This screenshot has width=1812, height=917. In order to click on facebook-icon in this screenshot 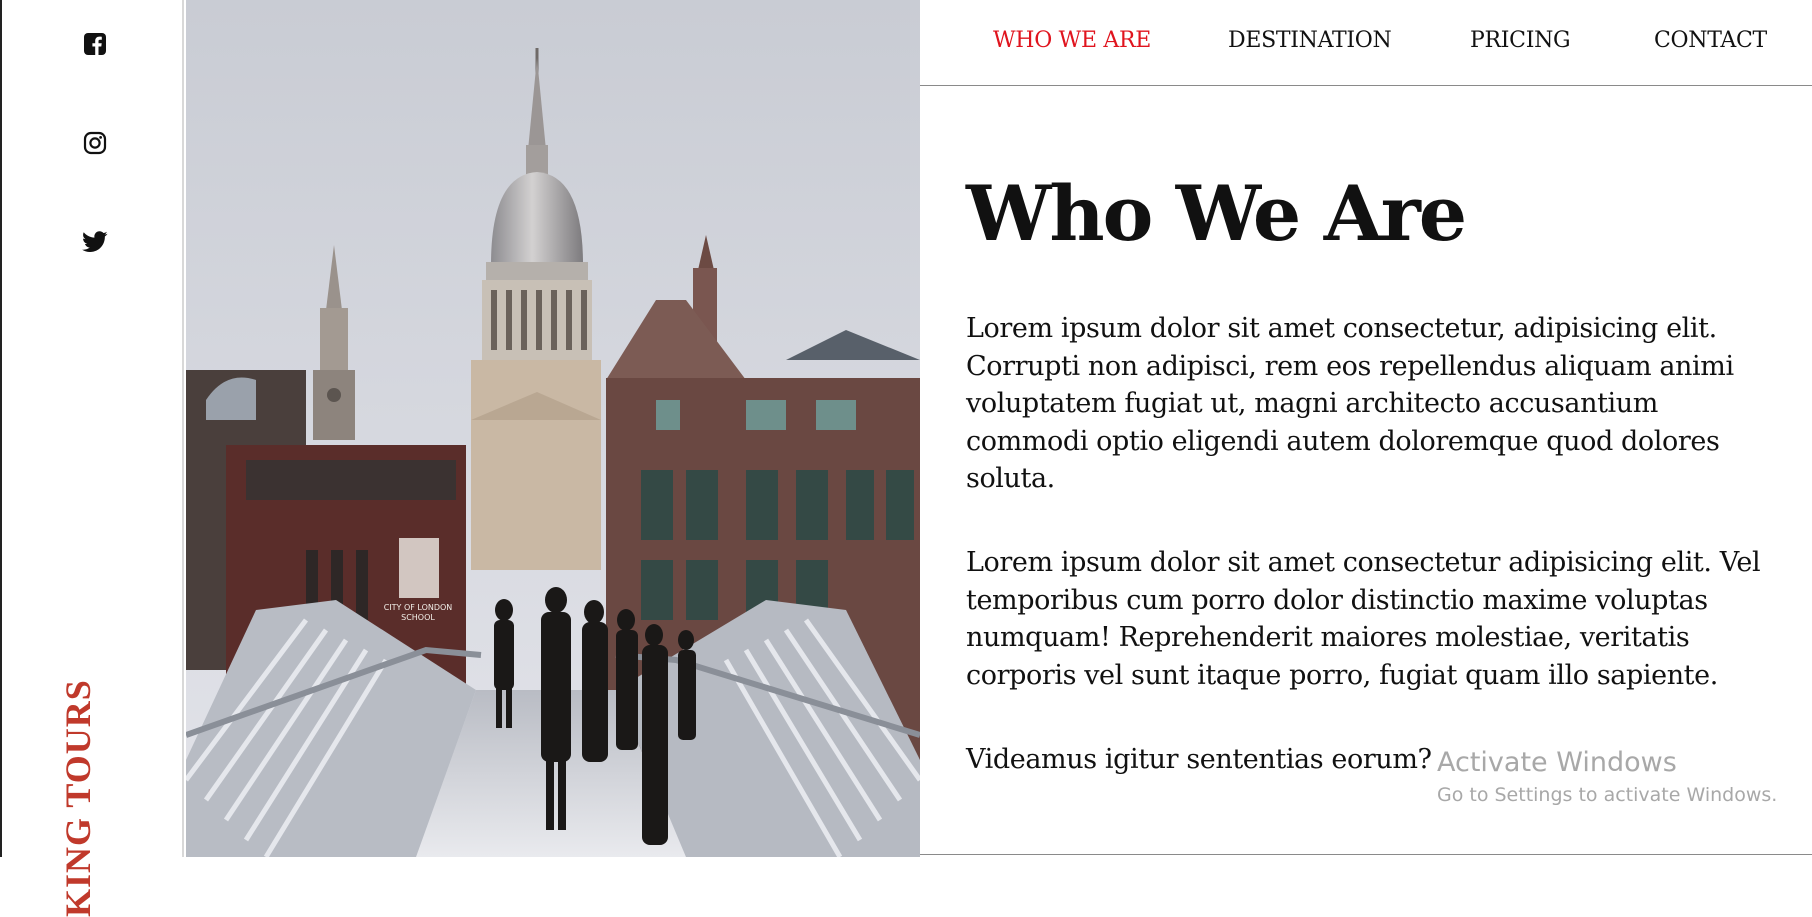, I will do `click(95, 44)`.